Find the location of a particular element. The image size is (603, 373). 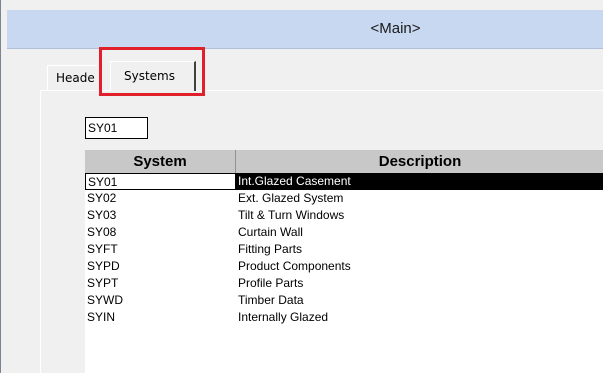

cell-system: SY08 is located at coordinates (102, 232).